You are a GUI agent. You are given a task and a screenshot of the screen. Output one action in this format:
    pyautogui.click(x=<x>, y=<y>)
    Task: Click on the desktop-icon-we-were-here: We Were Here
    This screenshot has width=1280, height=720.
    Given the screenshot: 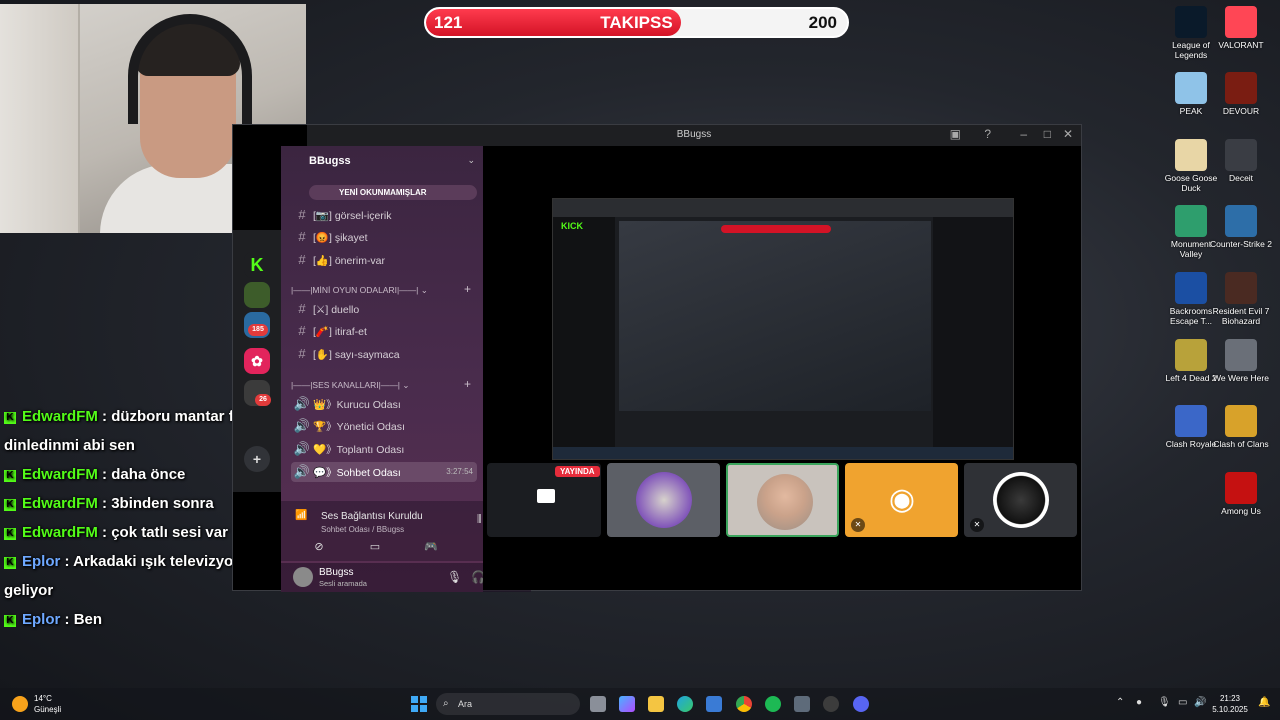 What is the action you would take?
    pyautogui.click(x=1241, y=361)
    